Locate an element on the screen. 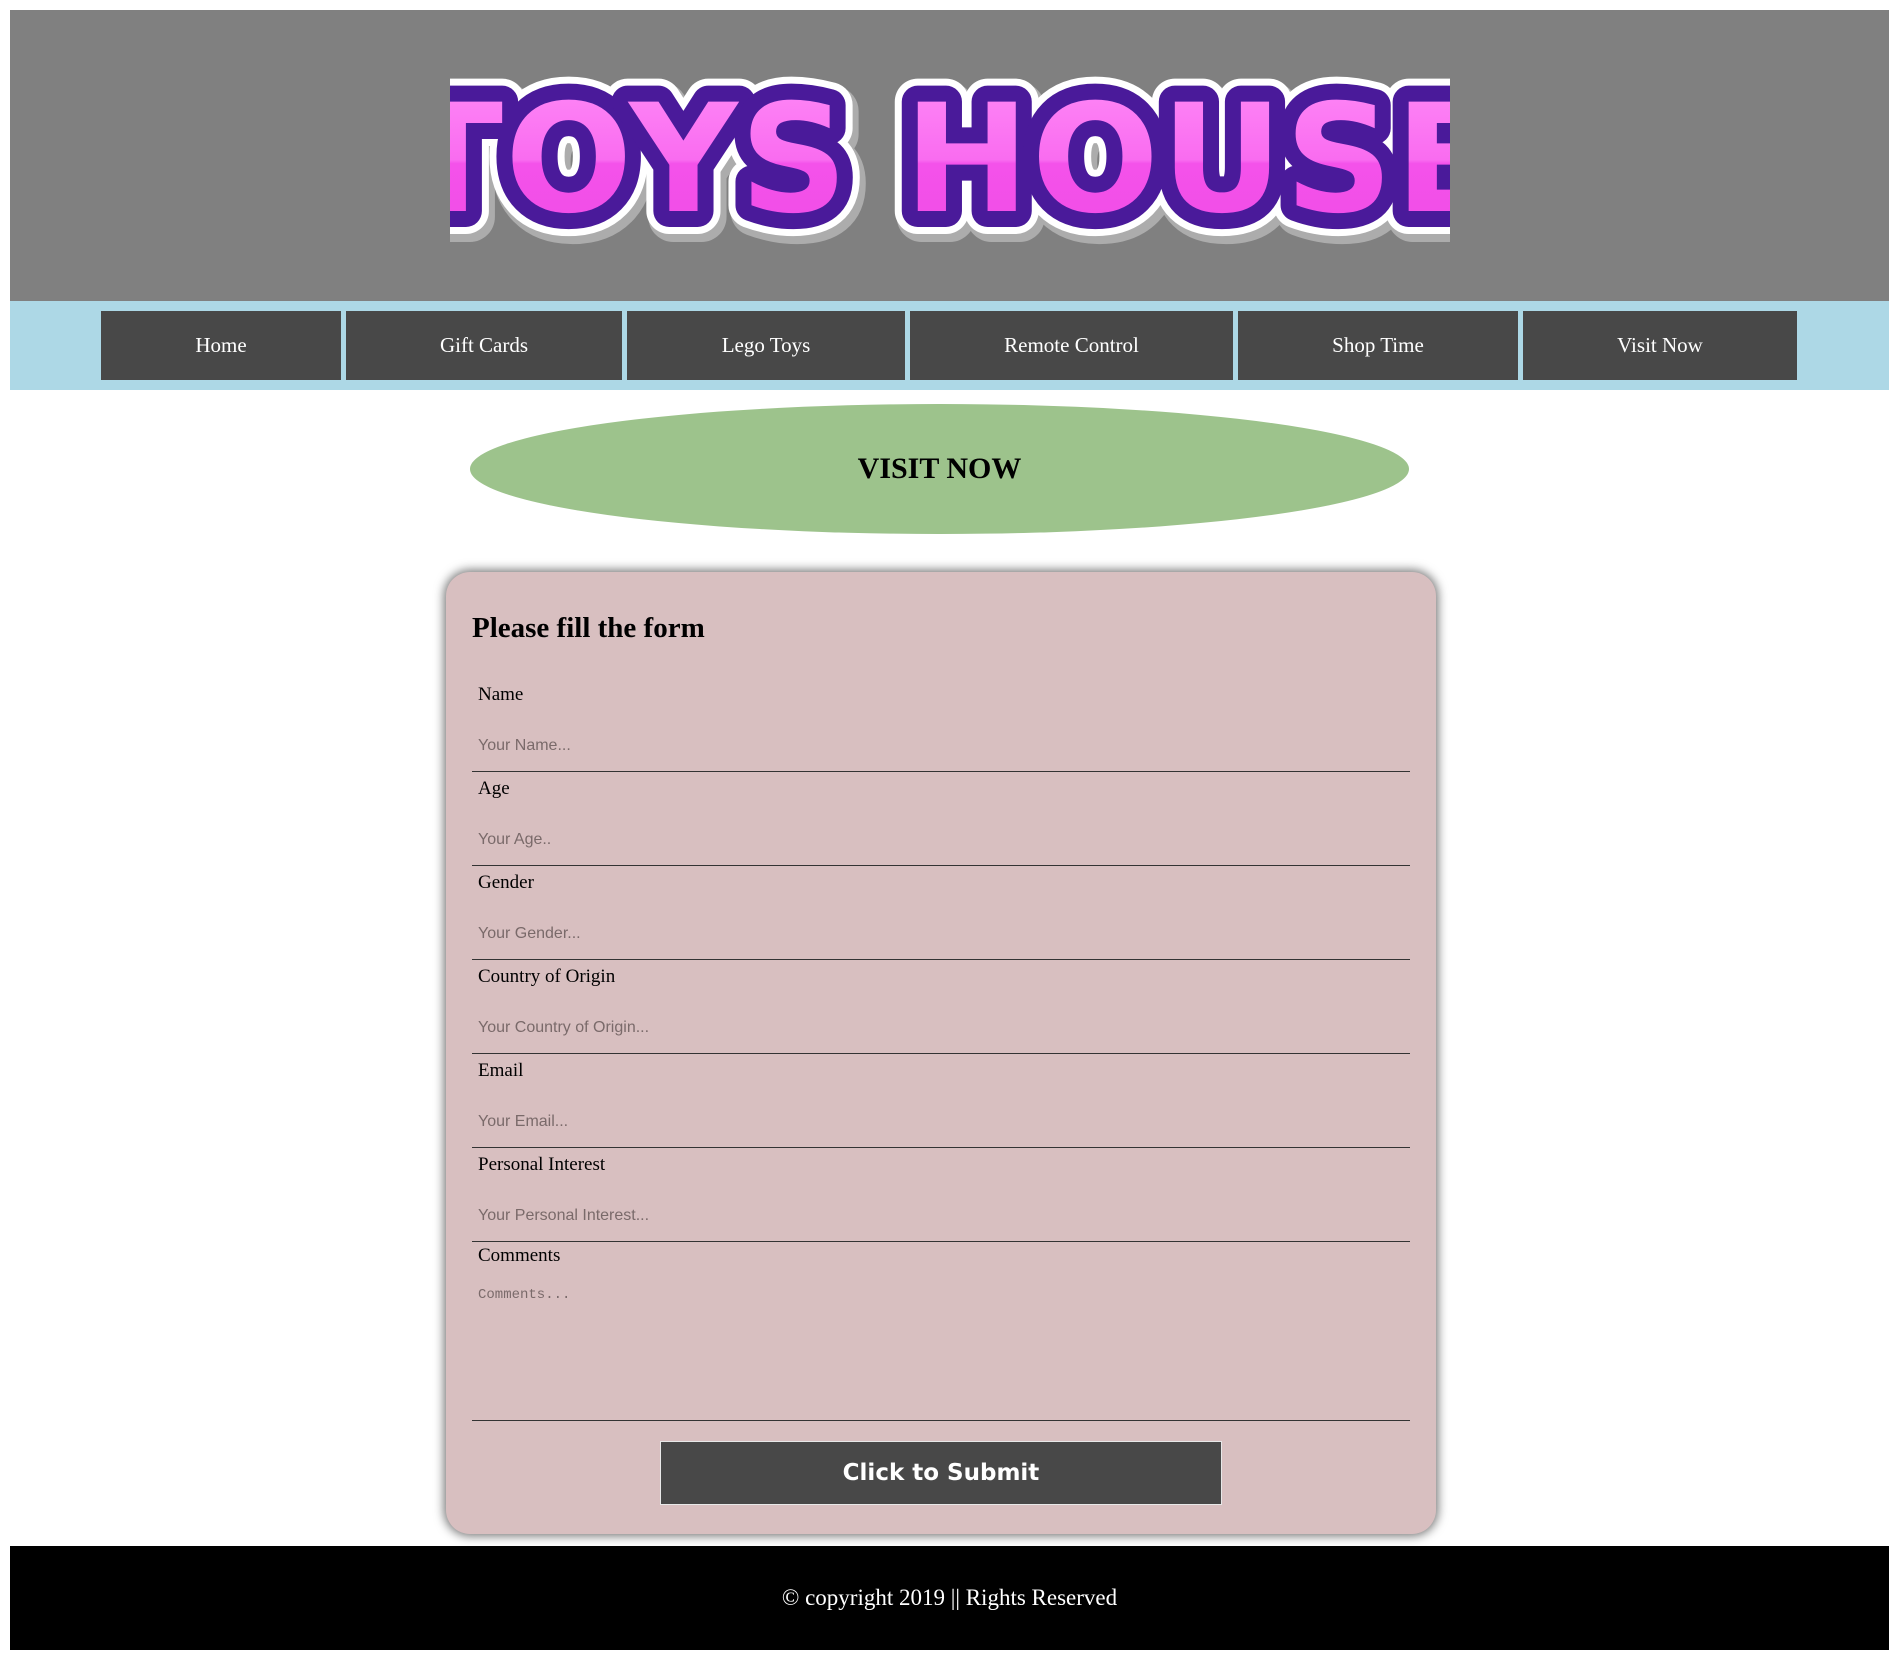 The width and height of the screenshot is (1898, 1658). visit-now-banner: VISIT NOW is located at coordinates (939, 469).